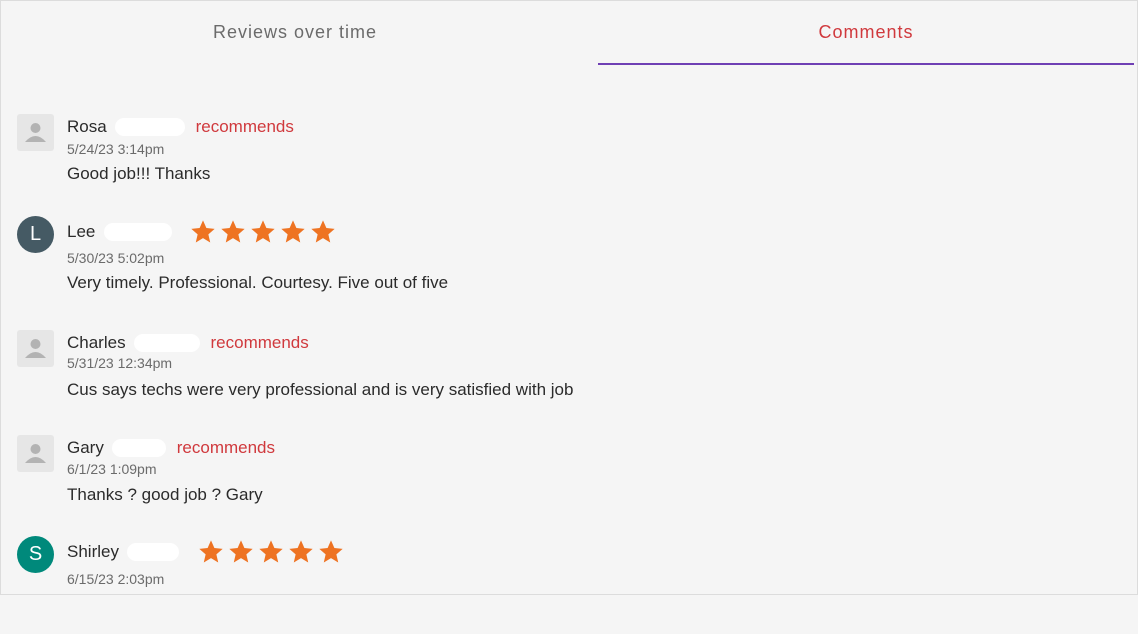 Image resolution: width=1138 pixels, height=634 pixels. I want to click on avatar-letter: S, so click(35, 554).